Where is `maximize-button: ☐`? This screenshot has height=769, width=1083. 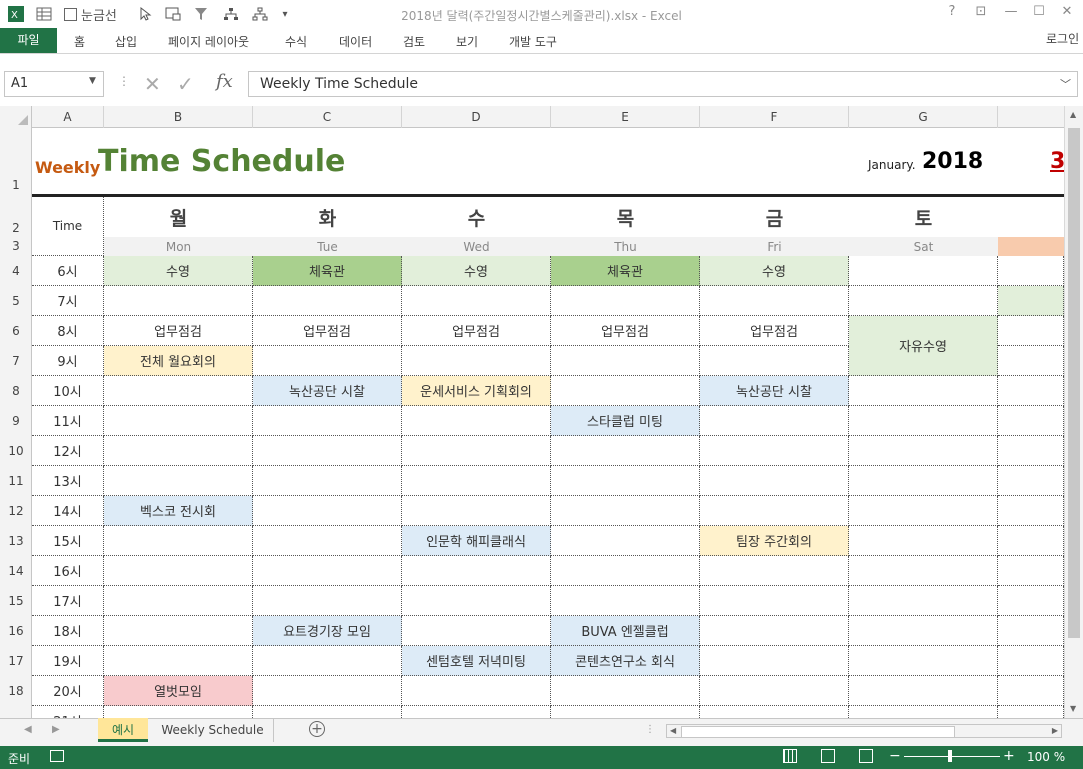 maximize-button: ☐ is located at coordinates (1039, 13).